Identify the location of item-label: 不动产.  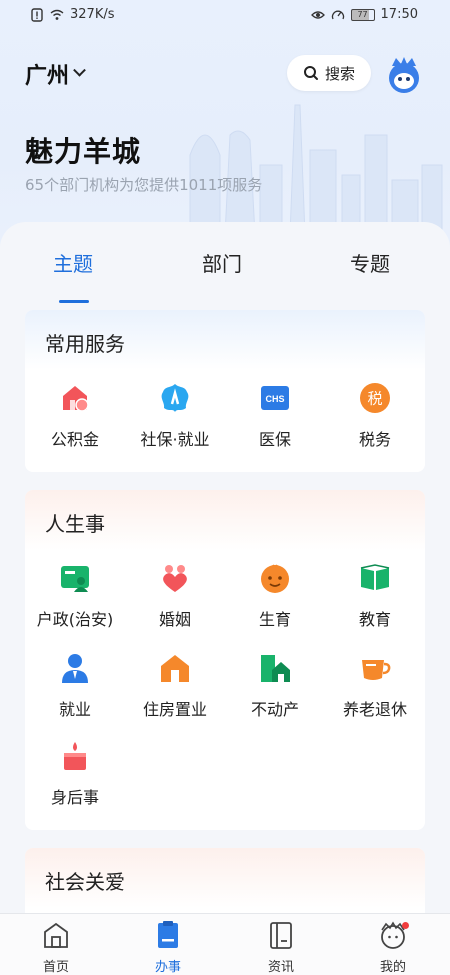
(274, 709).